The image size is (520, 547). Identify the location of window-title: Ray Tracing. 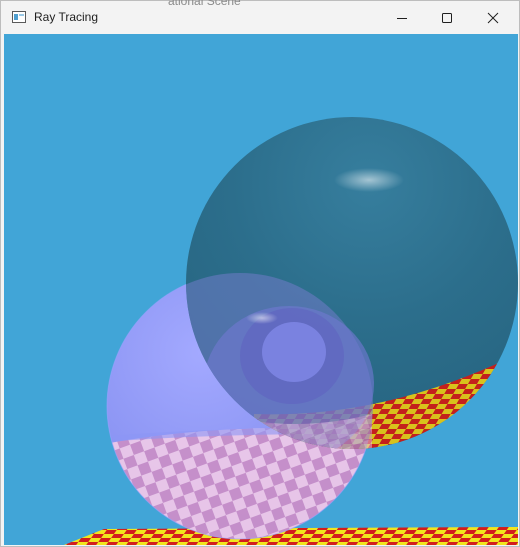
(66, 17).